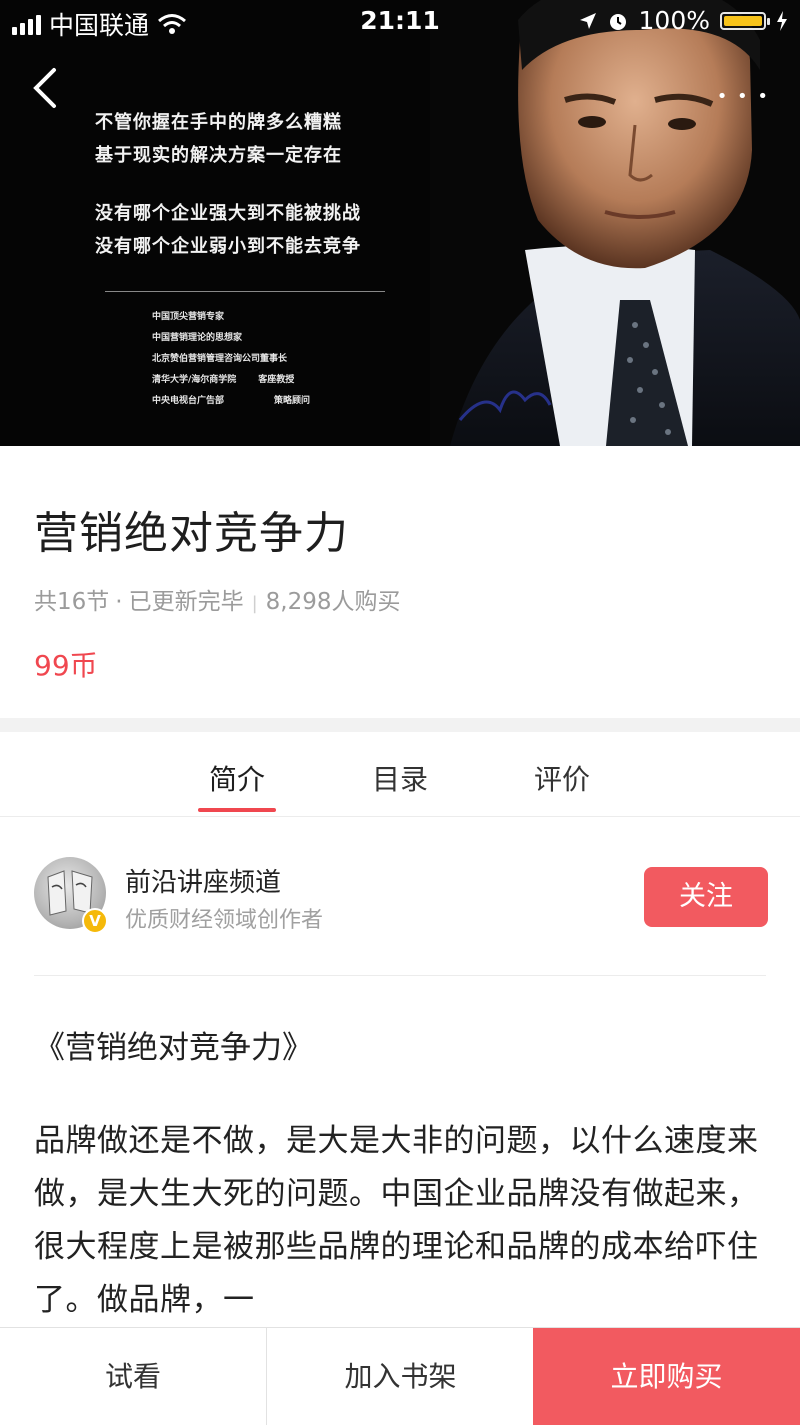 The image size is (800, 1425). I want to click on more-dots-icon: • • •, so click(743, 96).